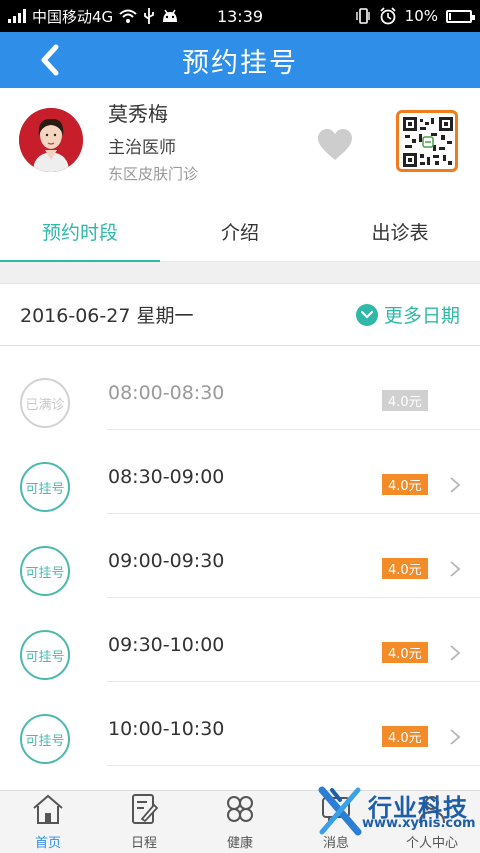  I want to click on alarm-icon, so click(388, 16).